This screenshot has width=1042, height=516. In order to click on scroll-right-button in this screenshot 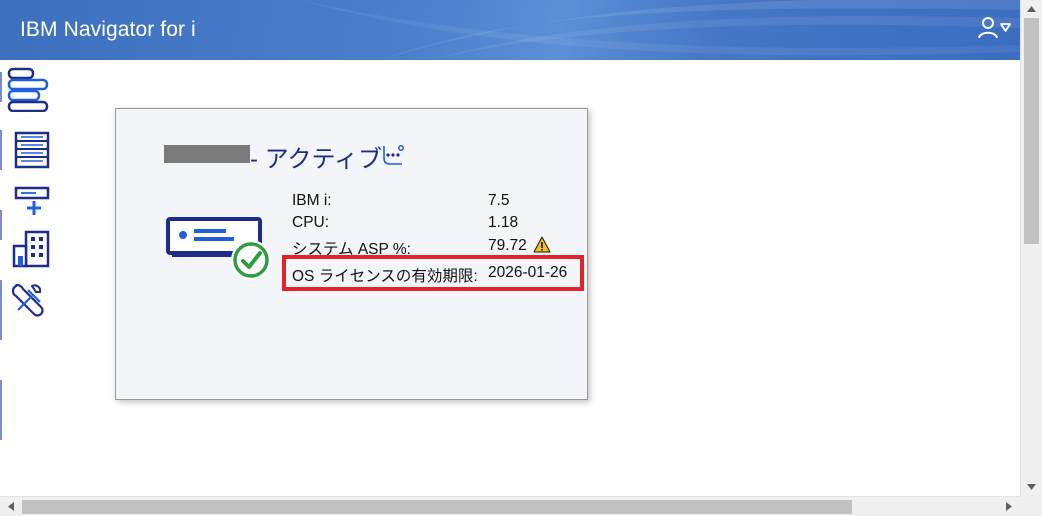, I will do `click(1009, 506)`.